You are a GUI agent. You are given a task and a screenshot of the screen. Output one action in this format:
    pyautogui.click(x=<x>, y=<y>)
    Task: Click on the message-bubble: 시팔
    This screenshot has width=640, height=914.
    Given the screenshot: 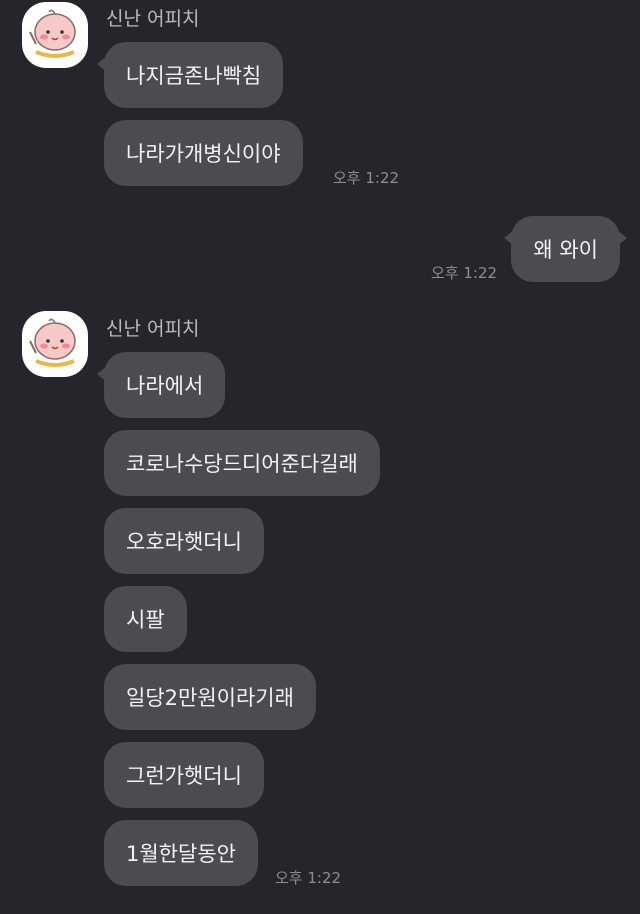 What is the action you would take?
    pyautogui.click(x=145, y=619)
    